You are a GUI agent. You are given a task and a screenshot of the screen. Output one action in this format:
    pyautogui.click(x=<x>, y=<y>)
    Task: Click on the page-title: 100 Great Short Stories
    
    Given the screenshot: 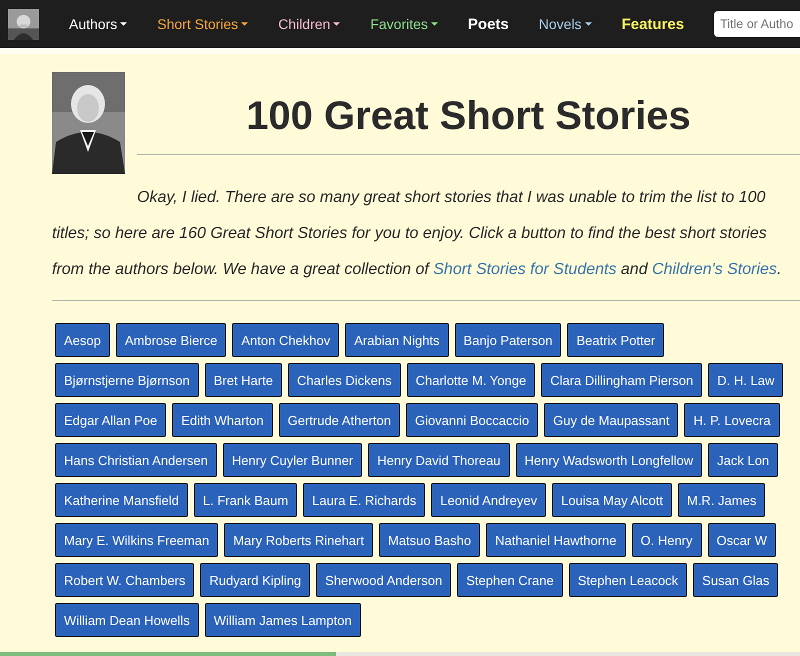 What is the action you would take?
    pyautogui.click(x=468, y=116)
    